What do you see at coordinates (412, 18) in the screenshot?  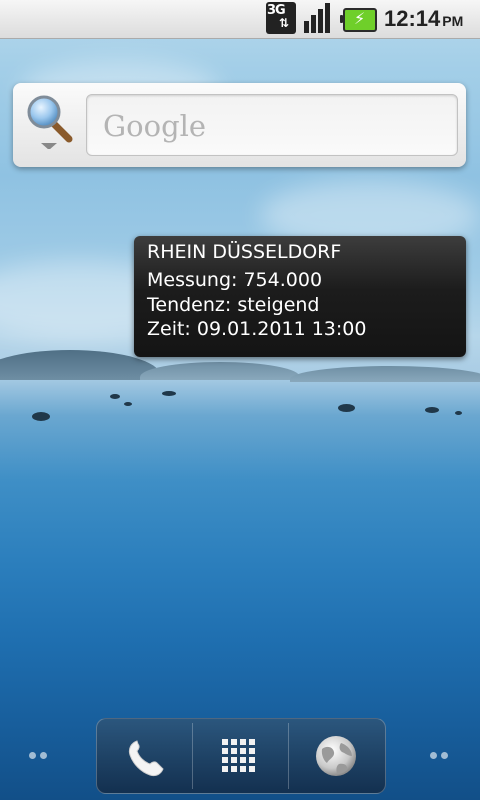 I see `clock-time: 12:14` at bounding box center [412, 18].